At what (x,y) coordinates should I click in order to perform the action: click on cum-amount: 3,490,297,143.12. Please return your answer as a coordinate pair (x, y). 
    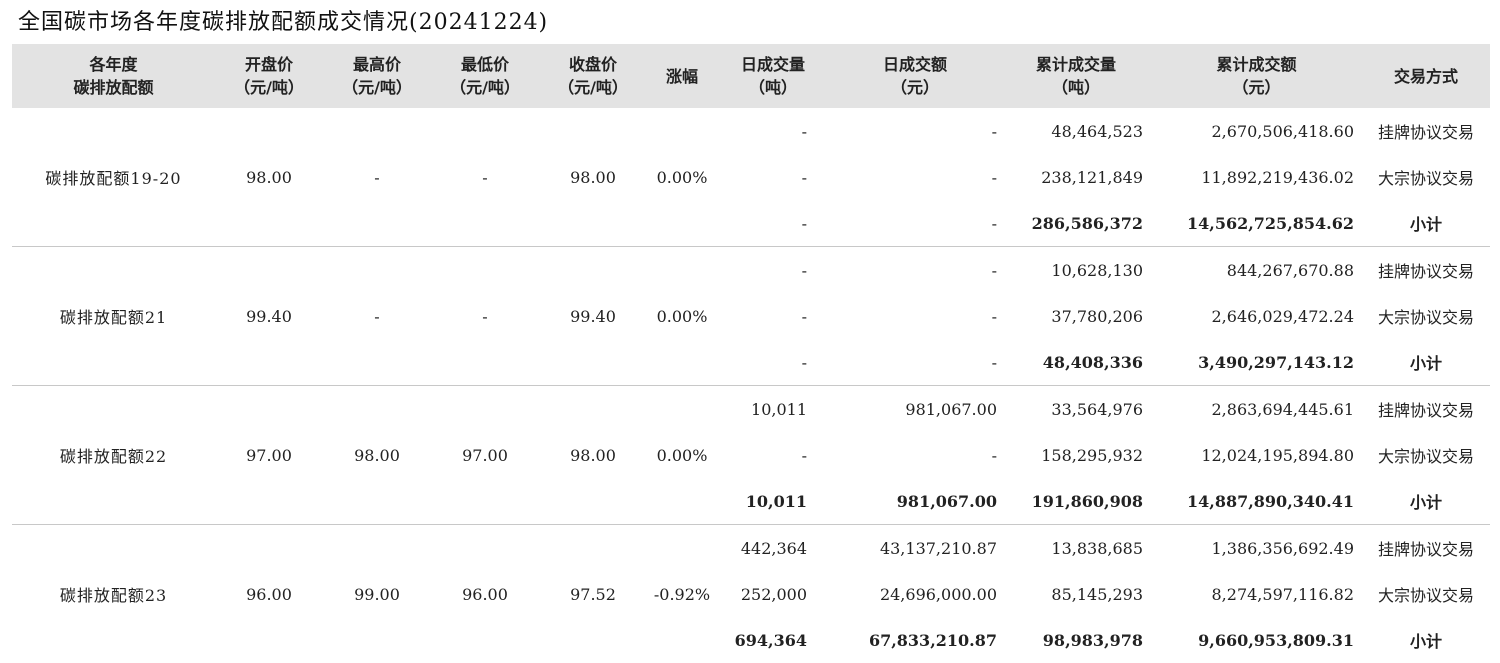
    Looking at the image, I should click on (1256, 362).